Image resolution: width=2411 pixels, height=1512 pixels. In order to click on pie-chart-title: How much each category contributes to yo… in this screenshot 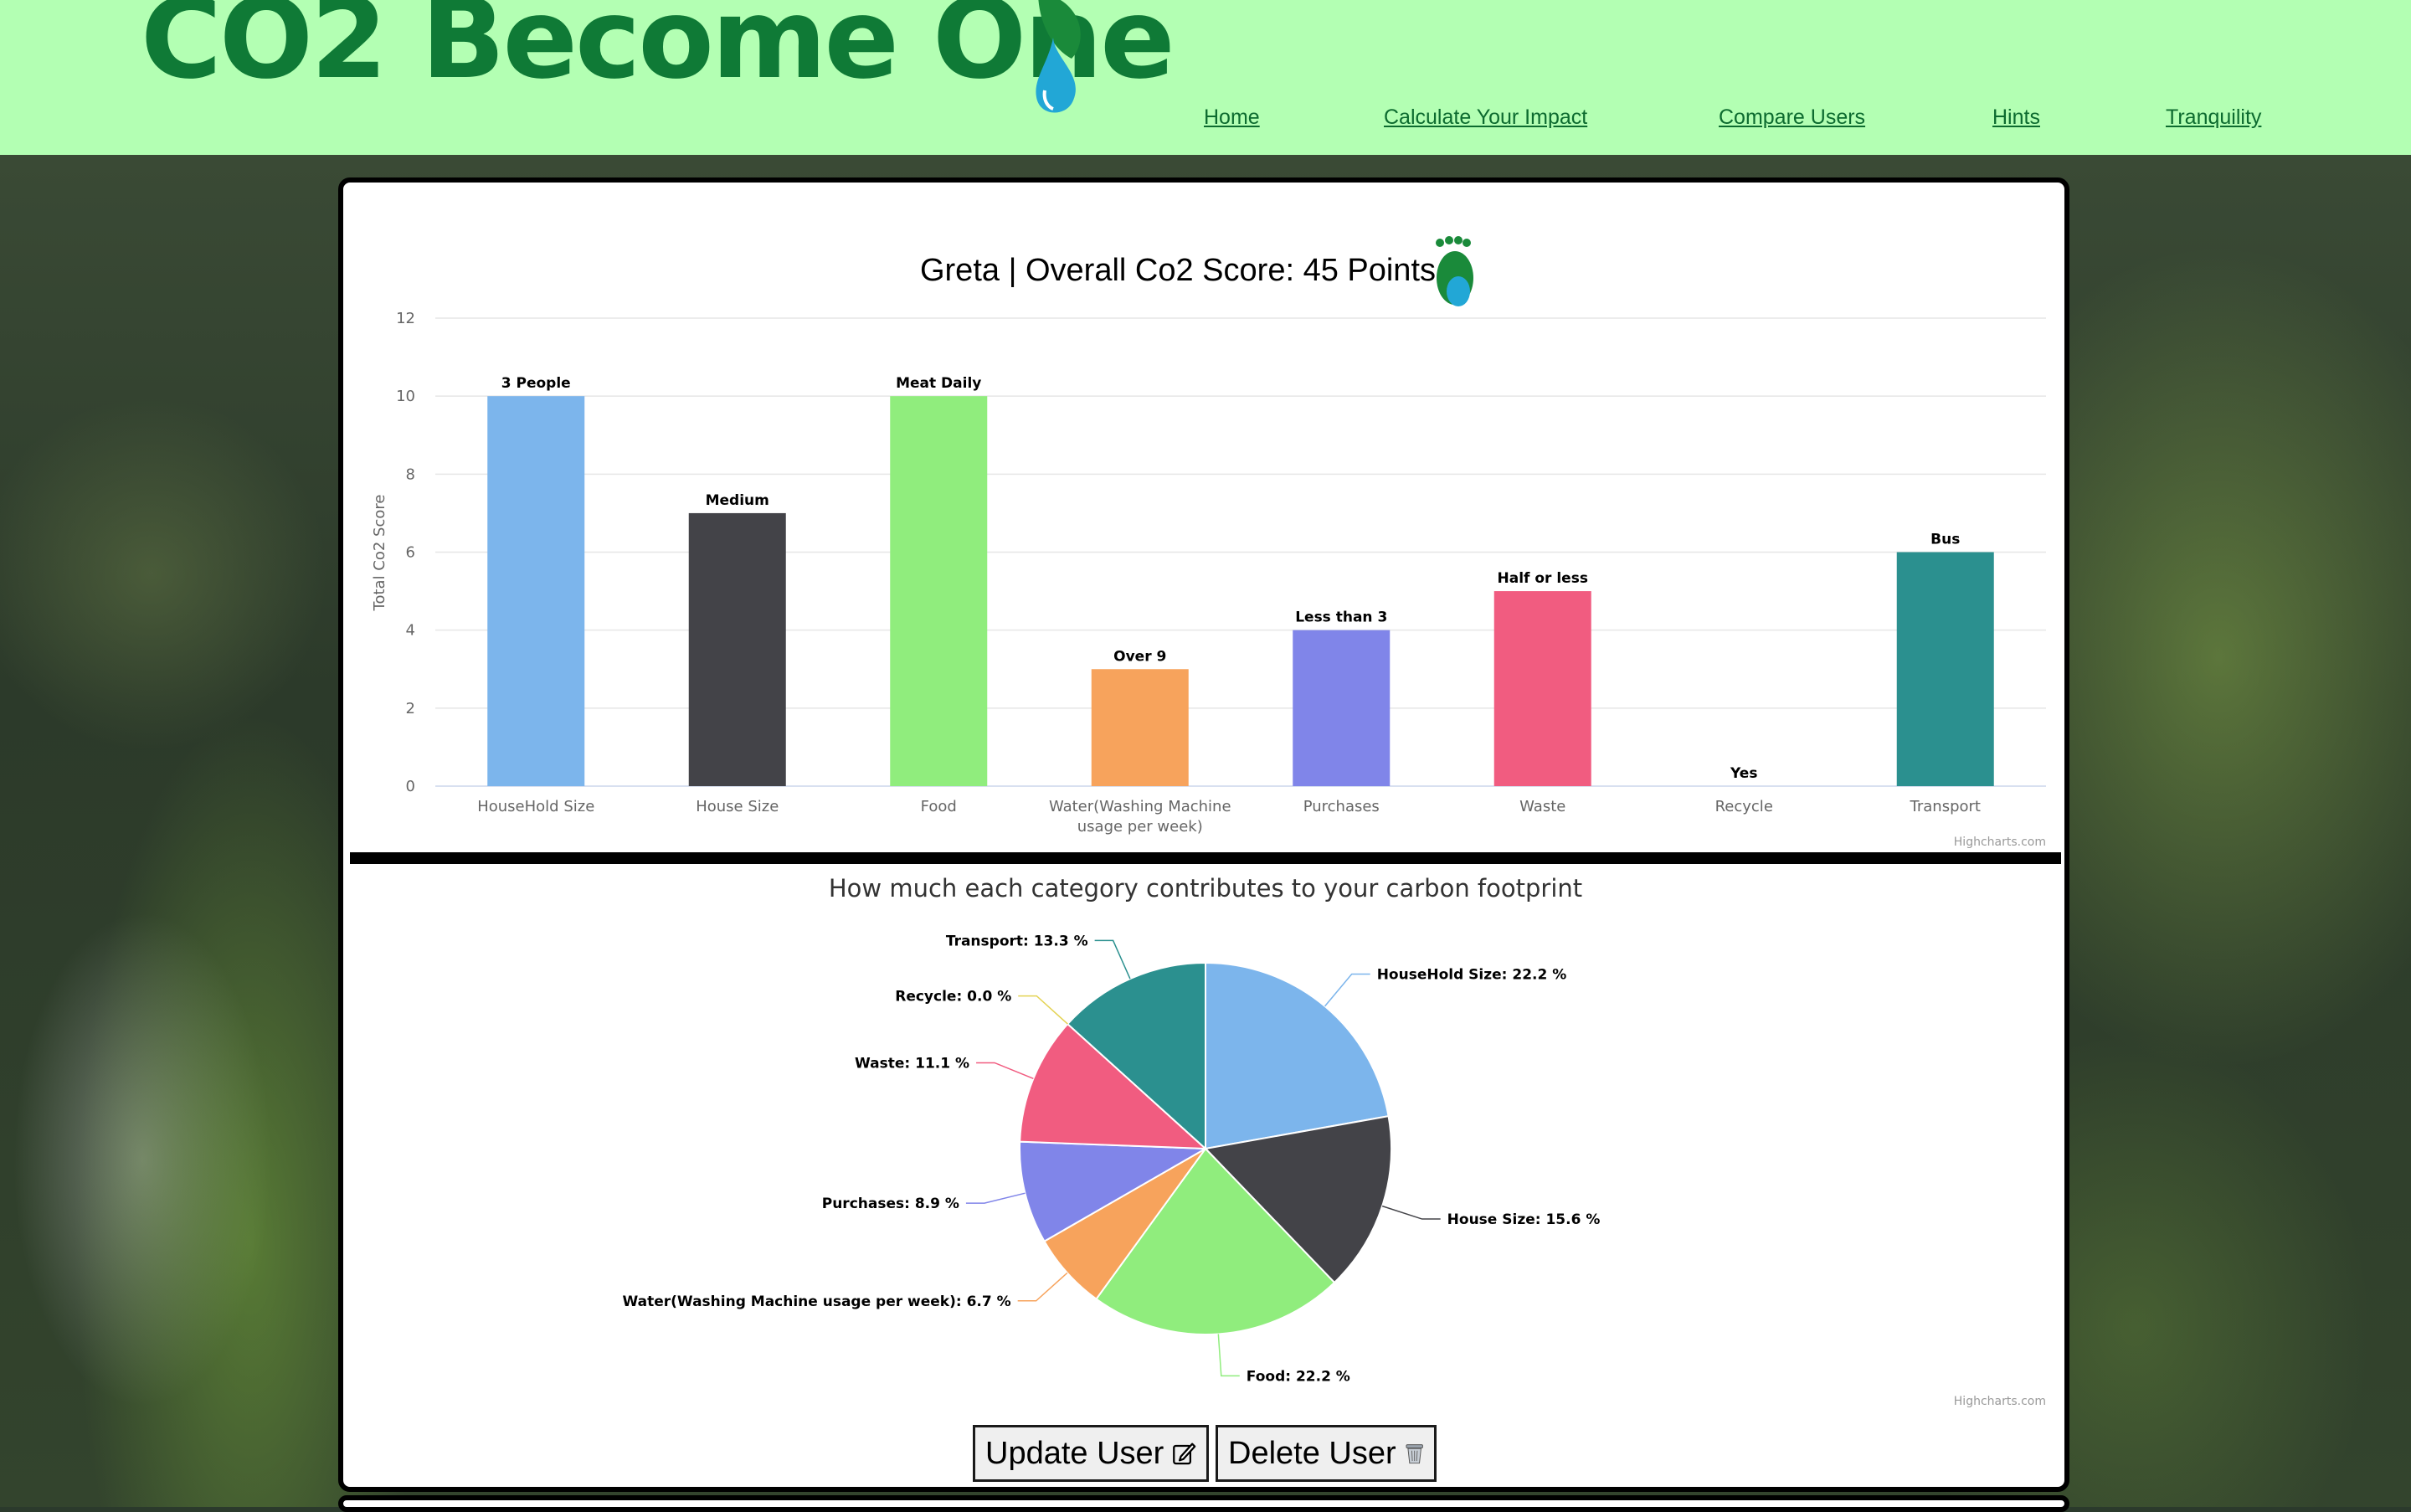, I will do `click(1205, 889)`.